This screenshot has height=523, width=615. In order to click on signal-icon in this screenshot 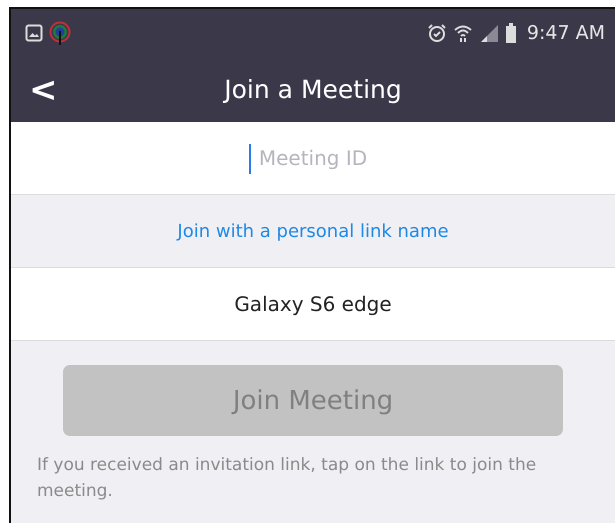, I will do `click(488, 33)`.